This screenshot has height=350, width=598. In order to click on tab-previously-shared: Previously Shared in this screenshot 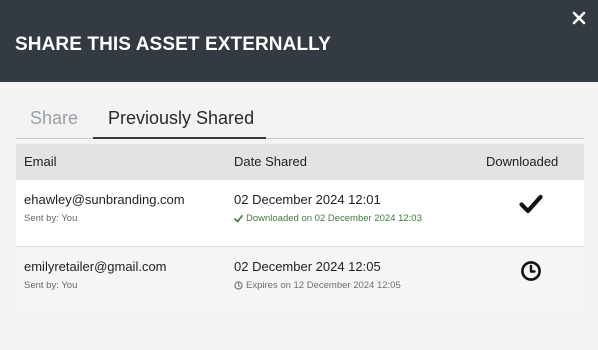, I will do `click(181, 118)`.